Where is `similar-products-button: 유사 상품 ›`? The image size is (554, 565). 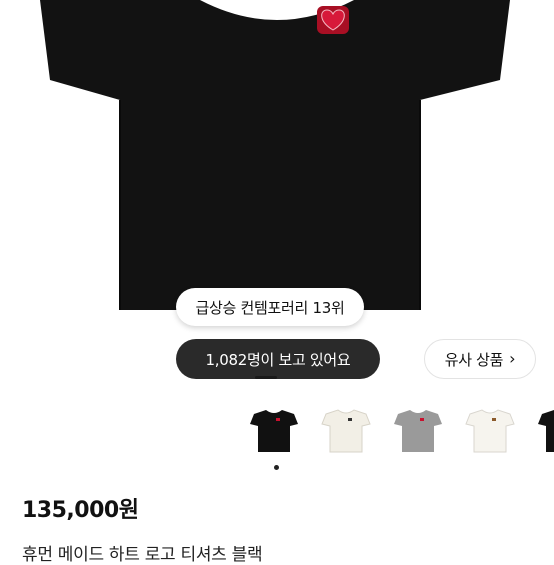 similar-products-button: 유사 상품 › is located at coordinates (480, 359).